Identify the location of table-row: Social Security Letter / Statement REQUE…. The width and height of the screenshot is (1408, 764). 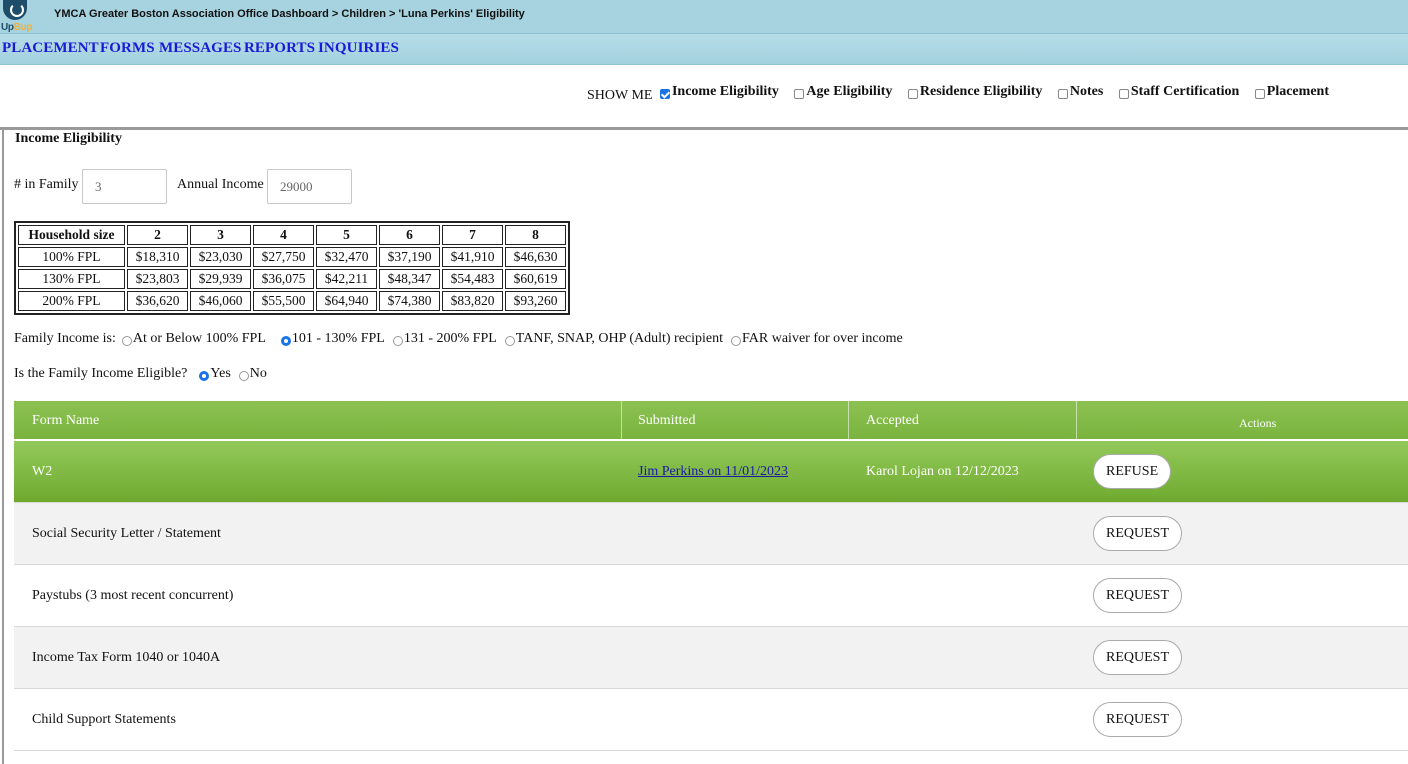
(711, 534).